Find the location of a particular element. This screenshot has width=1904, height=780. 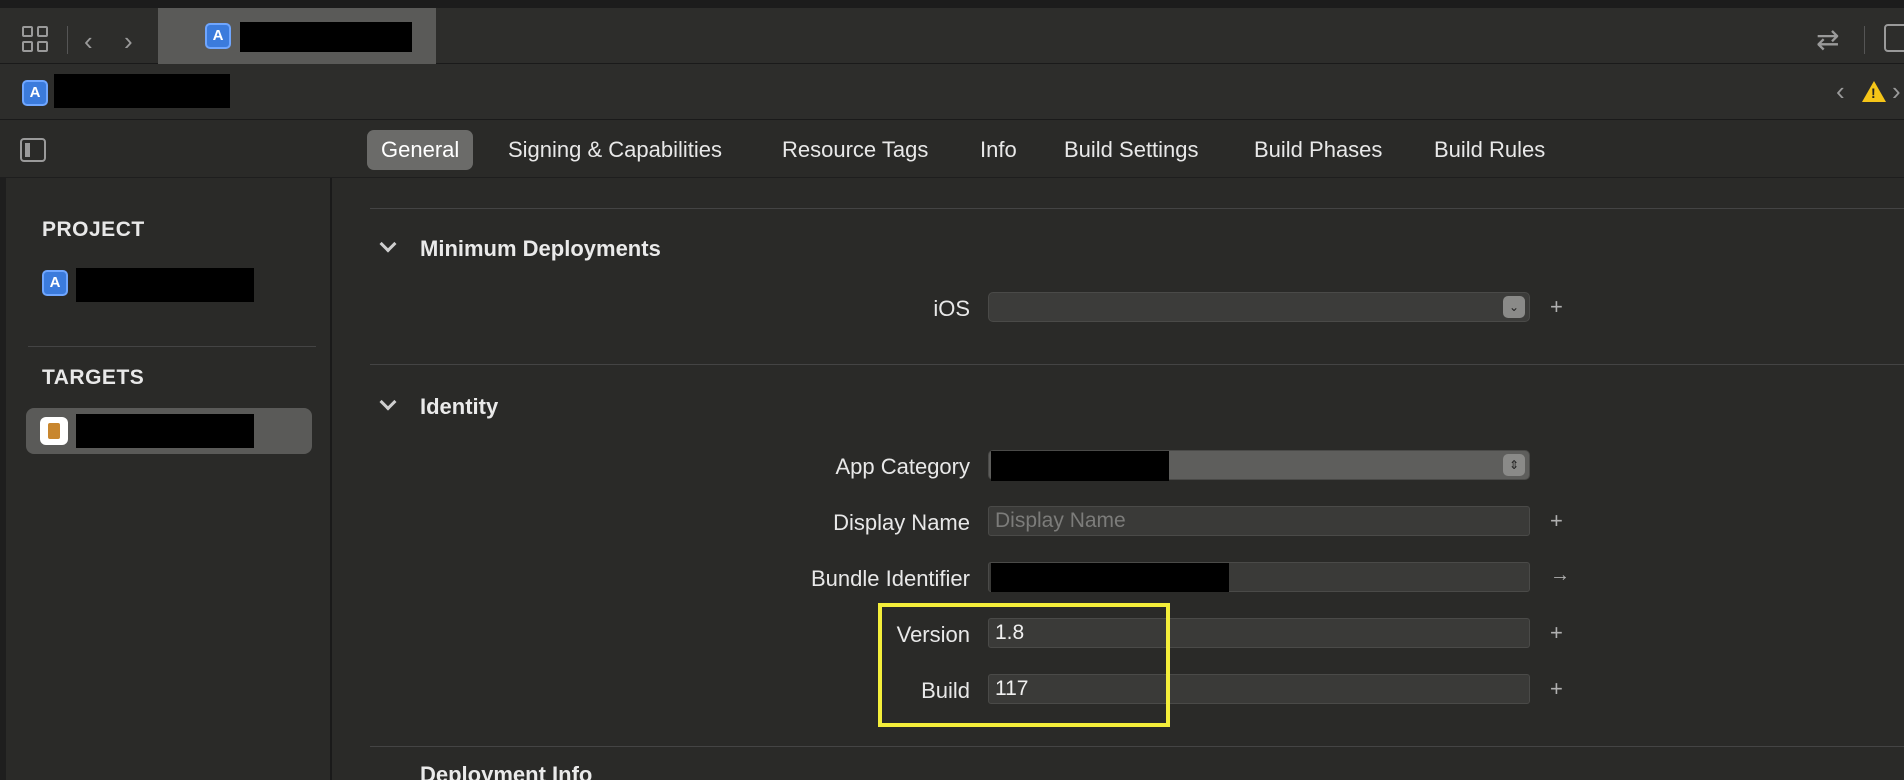

redacted-target-name is located at coordinates (165, 431).